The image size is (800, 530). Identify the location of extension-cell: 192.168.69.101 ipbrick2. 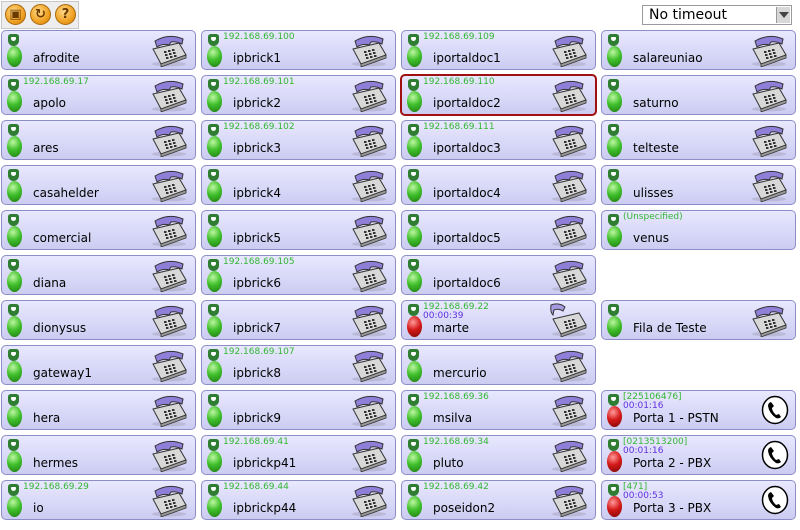
(298, 95).